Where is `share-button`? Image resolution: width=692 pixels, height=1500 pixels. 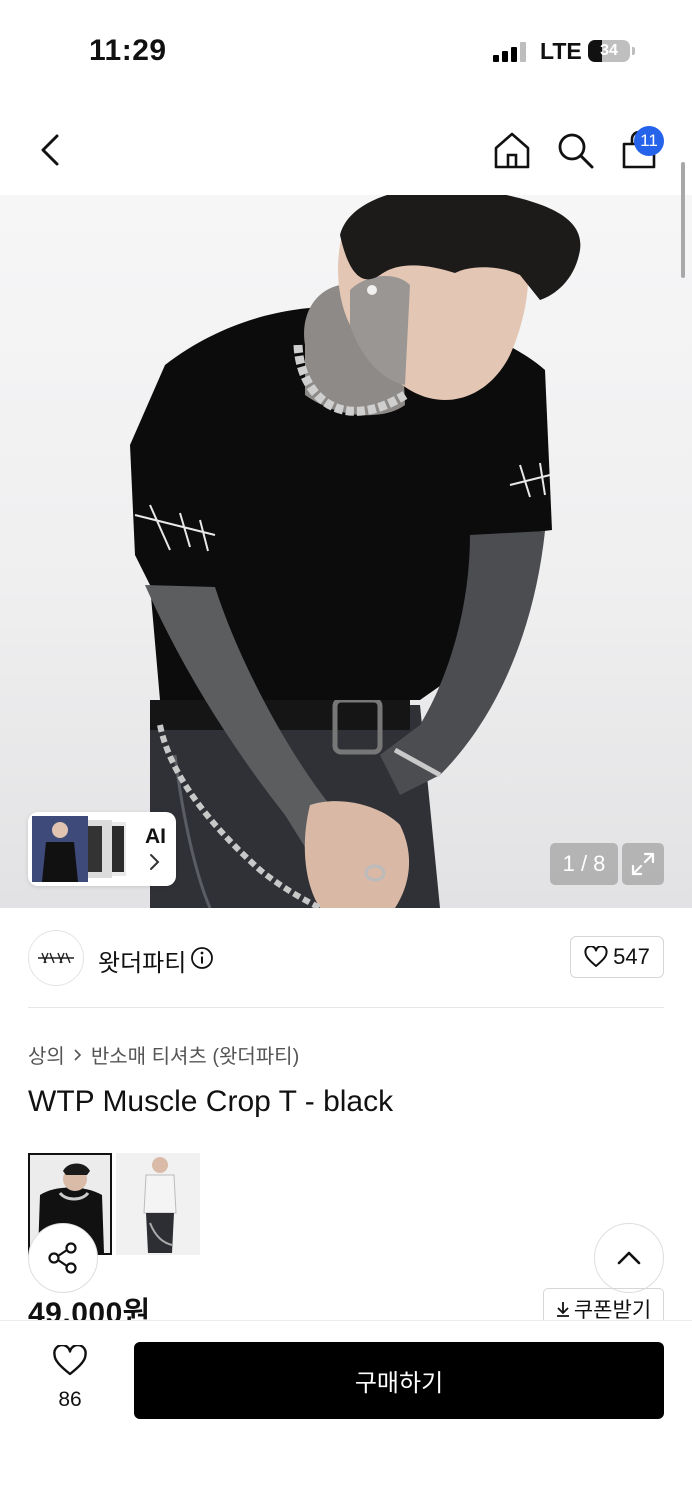
share-button is located at coordinates (63, 1258).